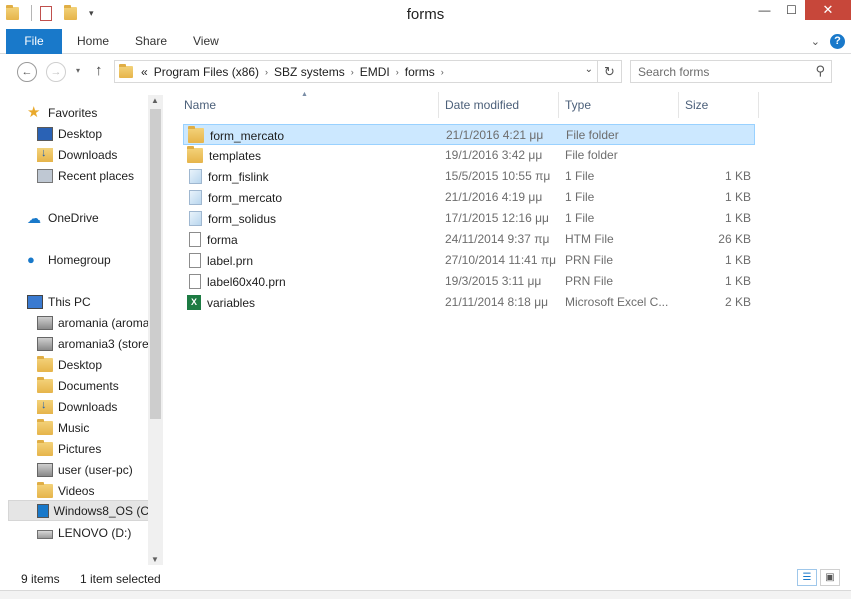  I want to click on expand-ribbon-icon: ⌄, so click(815, 41).